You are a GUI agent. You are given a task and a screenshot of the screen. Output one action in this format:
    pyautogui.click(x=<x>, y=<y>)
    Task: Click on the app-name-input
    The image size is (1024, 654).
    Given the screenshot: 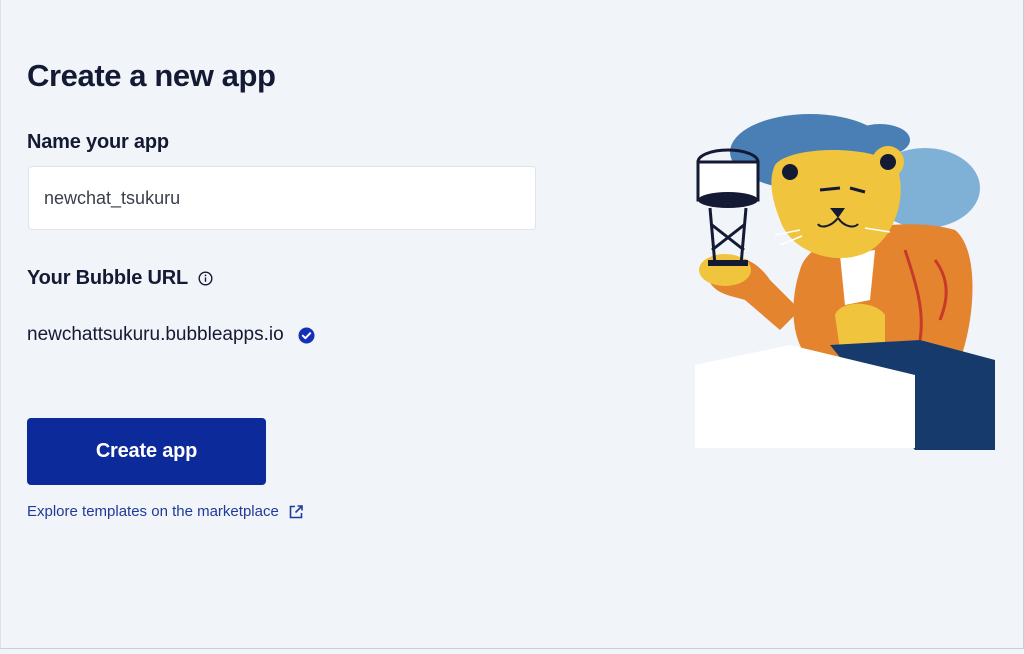 What is the action you would take?
    pyautogui.click(x=282, y=198)
    